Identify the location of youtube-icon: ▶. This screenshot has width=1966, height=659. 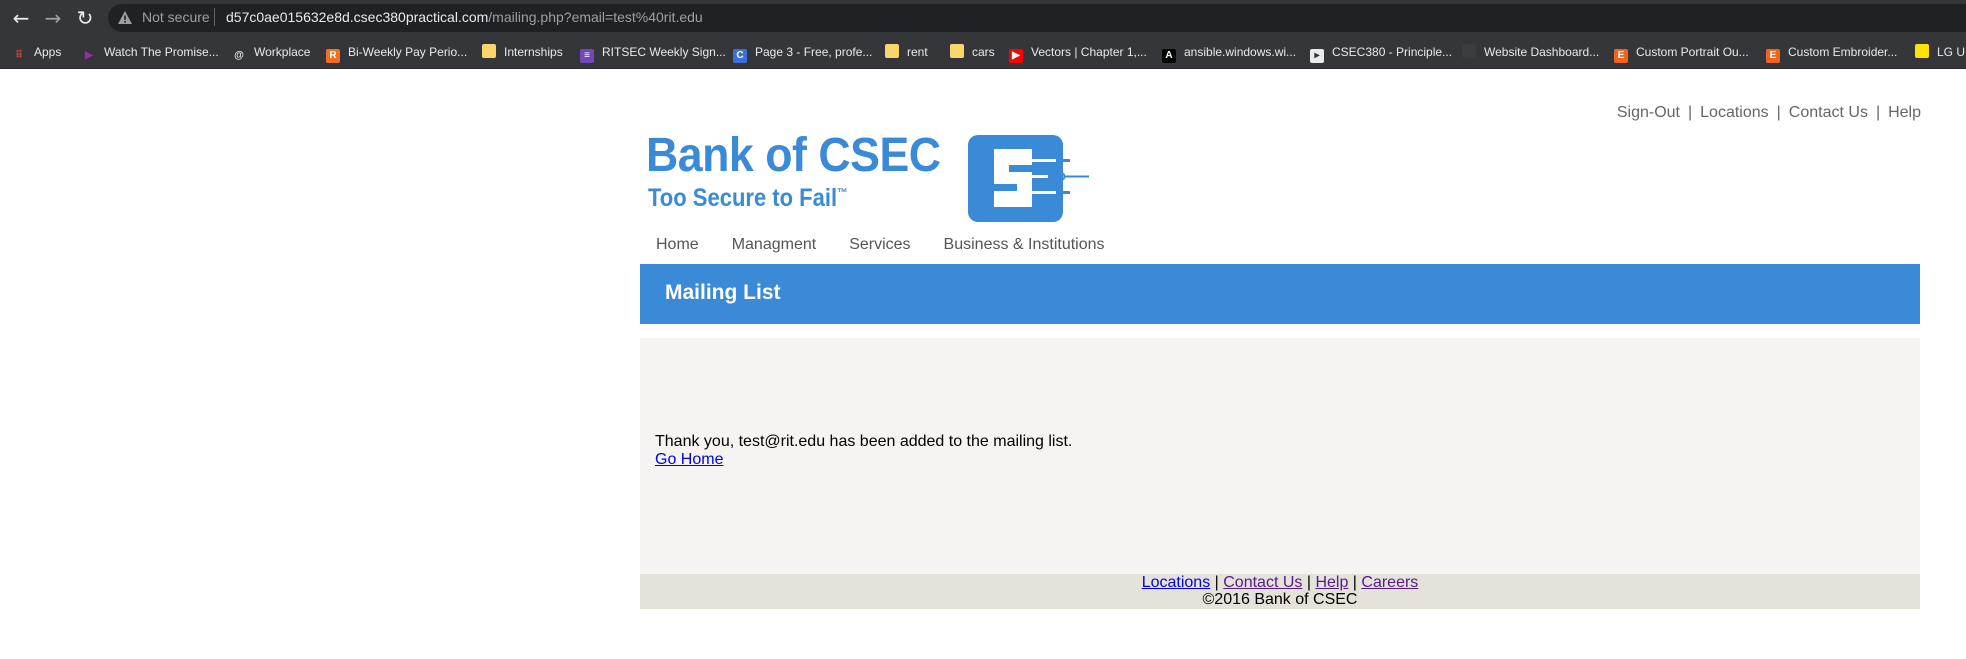
(1016, 56).